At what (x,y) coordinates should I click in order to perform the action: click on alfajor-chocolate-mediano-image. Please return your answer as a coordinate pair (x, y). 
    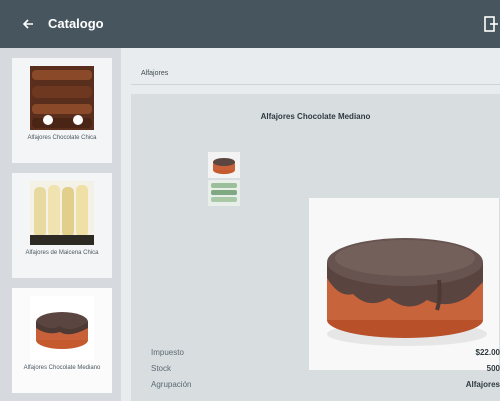
    Looking at the image, I should click on (62, 328).